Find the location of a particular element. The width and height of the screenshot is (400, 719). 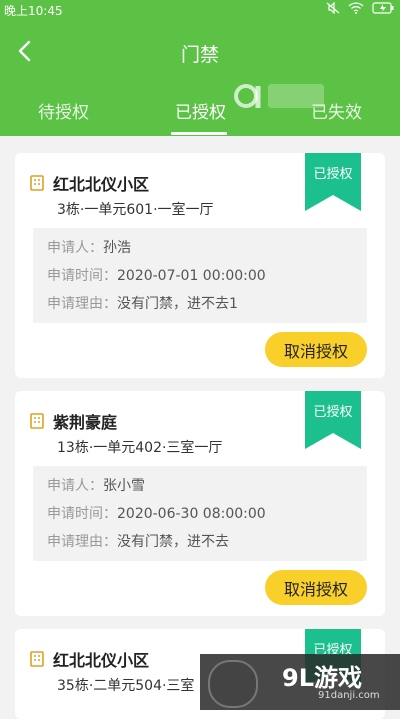

status-time: 晚上10:45 is located at coordinates (33, 11).